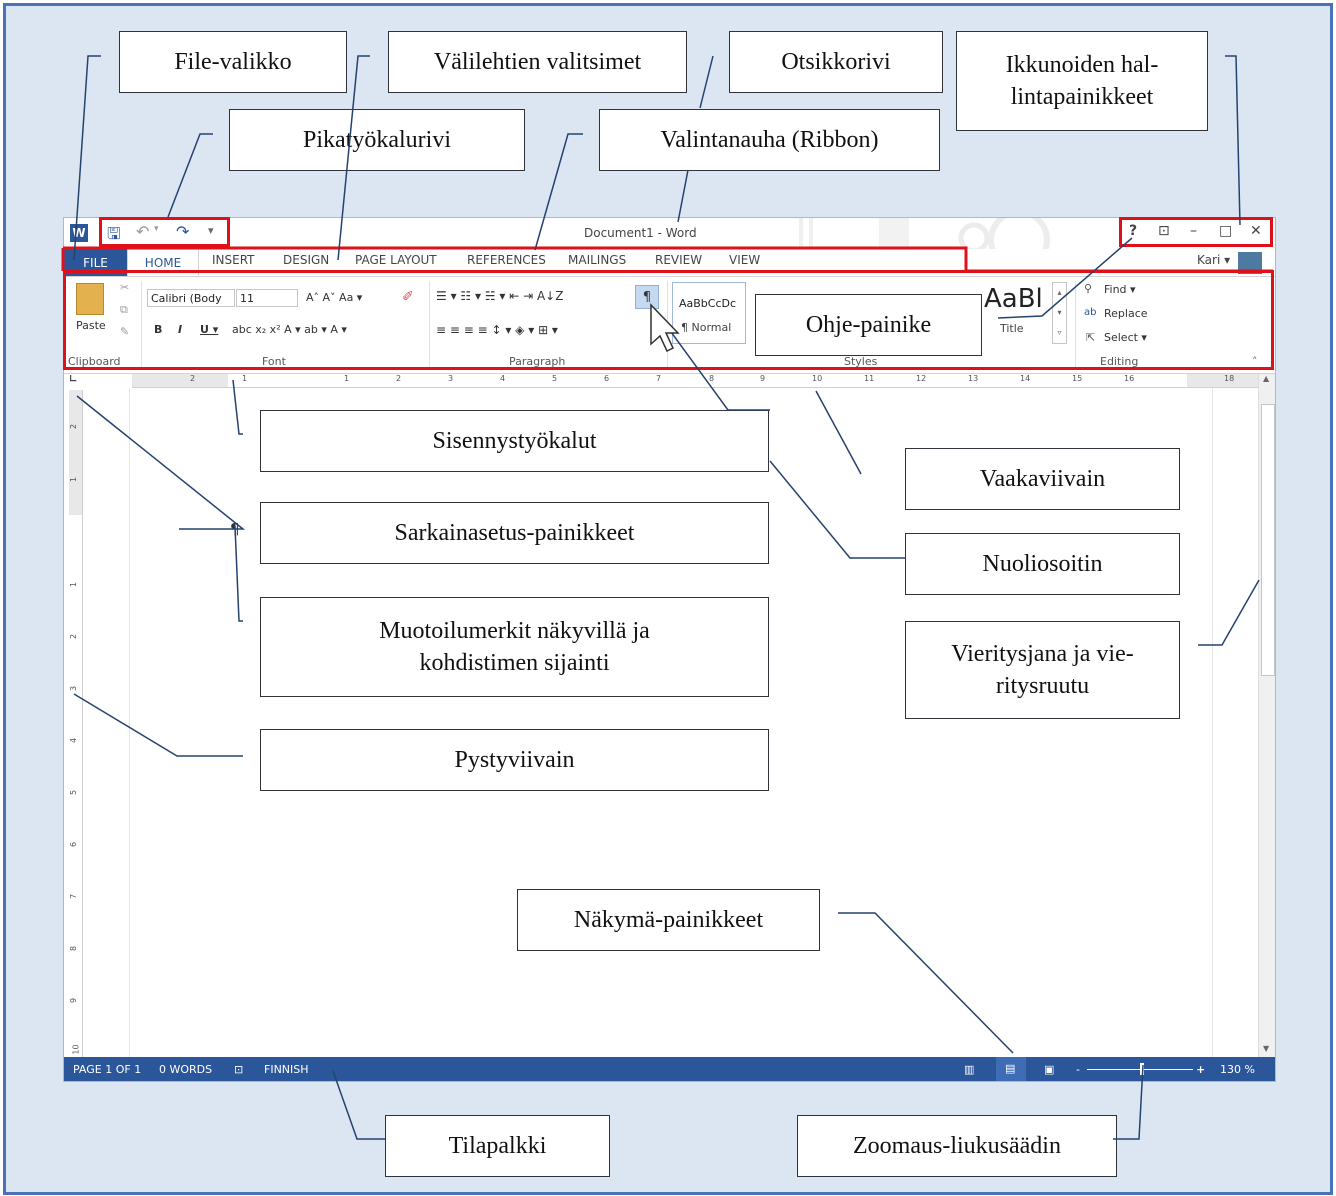 The width and height of the screenshot is (1336, 1196). I want to click on callout-zoom-slider: Zoomaus-liukusäädin, so click(957, 1146).